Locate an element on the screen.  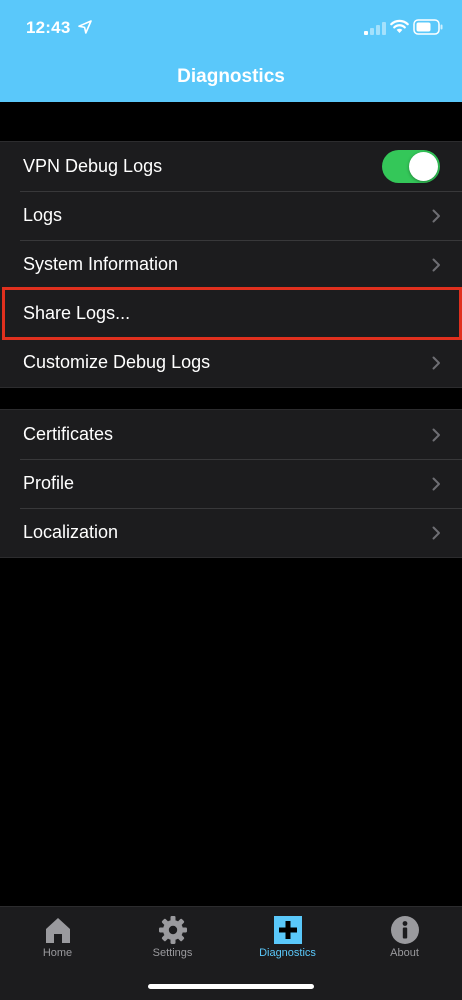
gear-icon is located at coordinates (172, 930).